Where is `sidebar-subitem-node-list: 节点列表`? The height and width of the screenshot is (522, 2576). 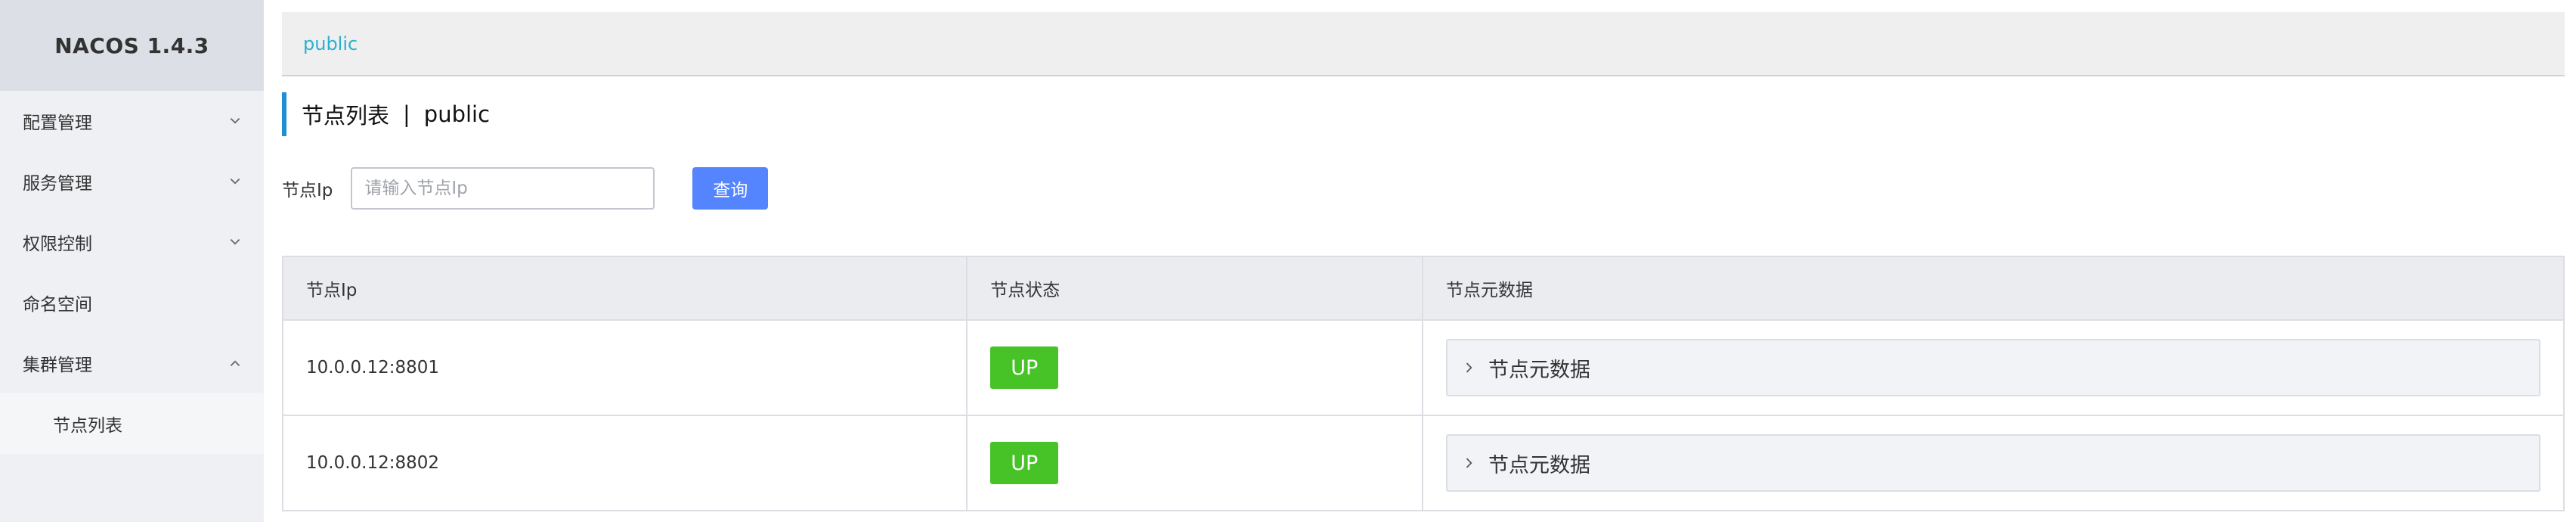 sidebar-subitem-node-list: 节点列表 is located at coordinates (132, 423).